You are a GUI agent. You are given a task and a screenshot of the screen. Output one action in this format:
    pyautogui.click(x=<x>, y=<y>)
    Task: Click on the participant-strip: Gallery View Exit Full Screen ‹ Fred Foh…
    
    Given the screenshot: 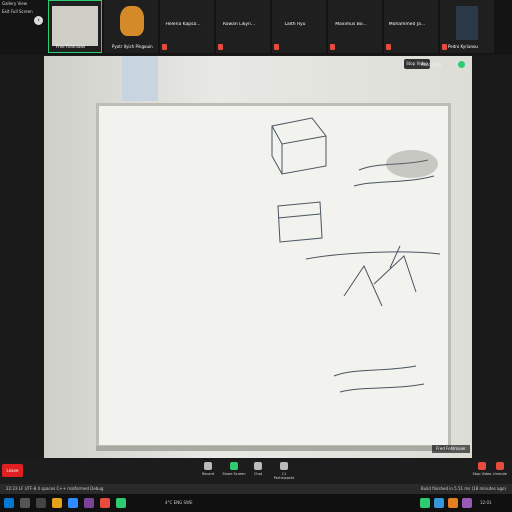 What is the action you would take?
    pyautogui.click(x=256, y=27)
    